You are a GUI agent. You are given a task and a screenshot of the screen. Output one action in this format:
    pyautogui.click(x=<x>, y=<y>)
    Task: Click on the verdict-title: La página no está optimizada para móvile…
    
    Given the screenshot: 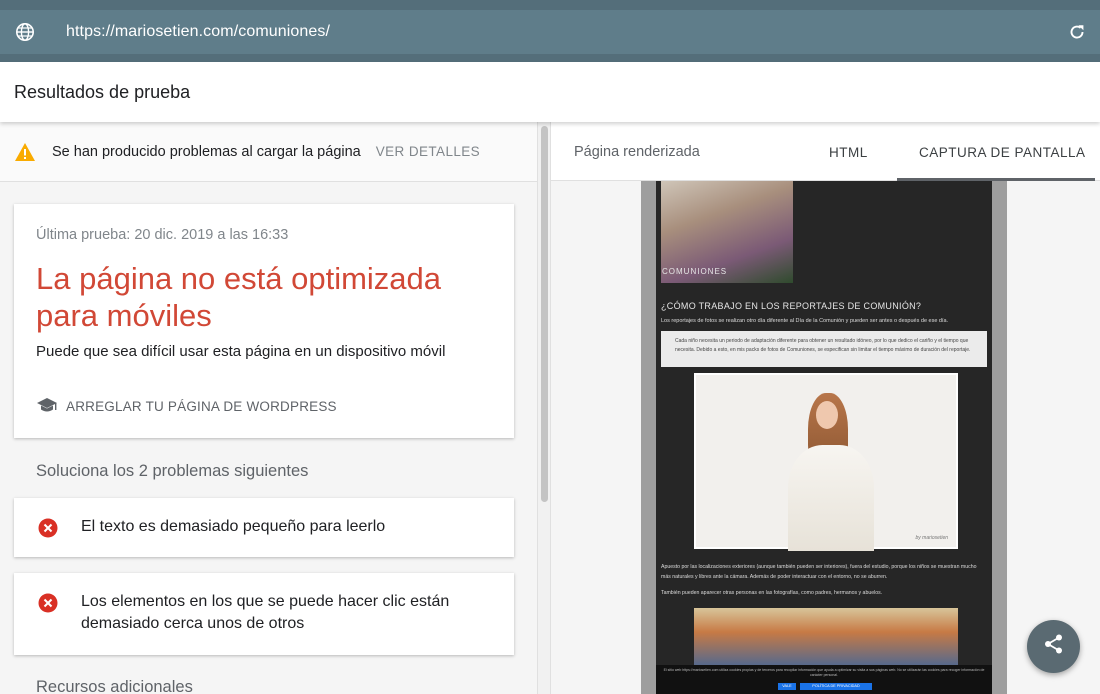 What is the action you would take?
    pyautogui.click(x=239, y=297)
    